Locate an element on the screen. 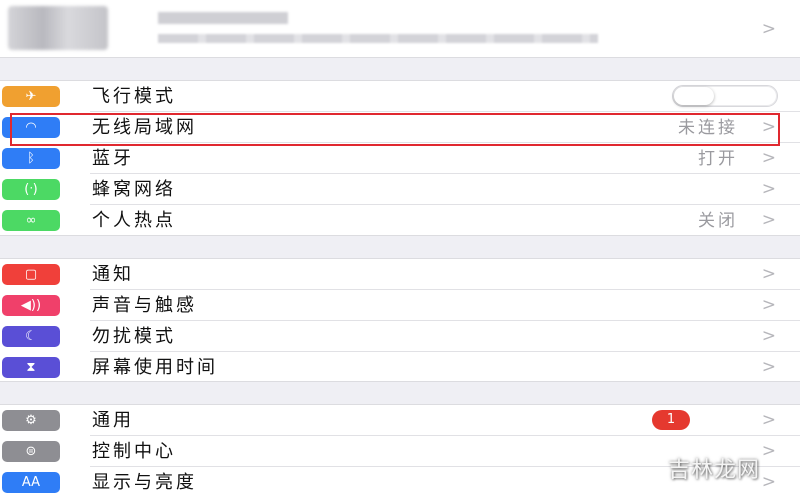  apple-id-profile-row: > is located at coordinates (400, 29).